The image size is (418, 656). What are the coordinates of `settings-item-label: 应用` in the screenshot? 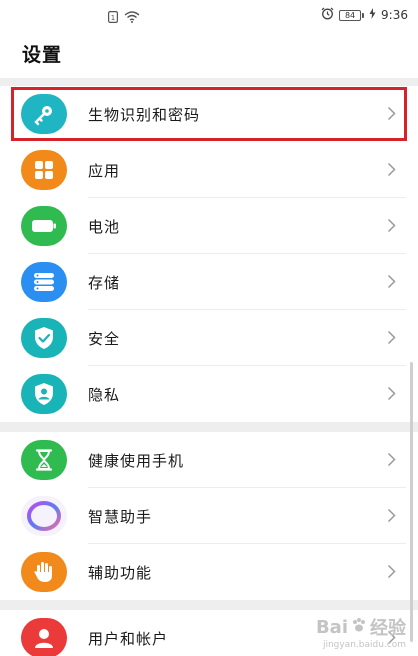 It's located at (104, 170).